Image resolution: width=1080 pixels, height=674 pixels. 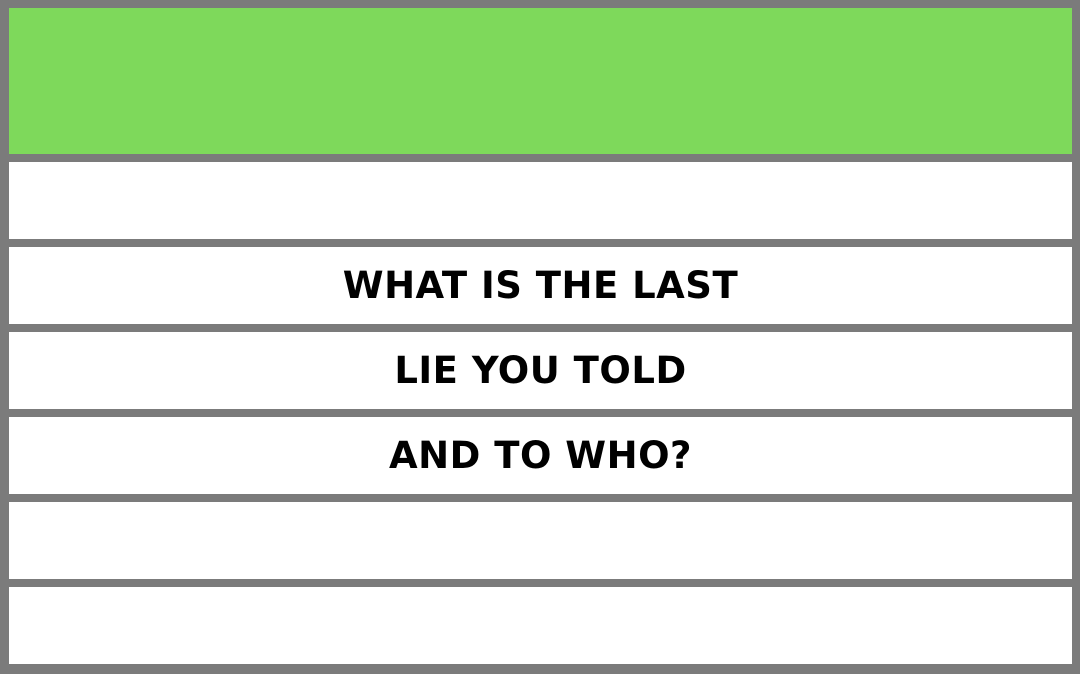 I want to click on question-row-2: LIE YOU TOLD, so click(x=540, y=370).